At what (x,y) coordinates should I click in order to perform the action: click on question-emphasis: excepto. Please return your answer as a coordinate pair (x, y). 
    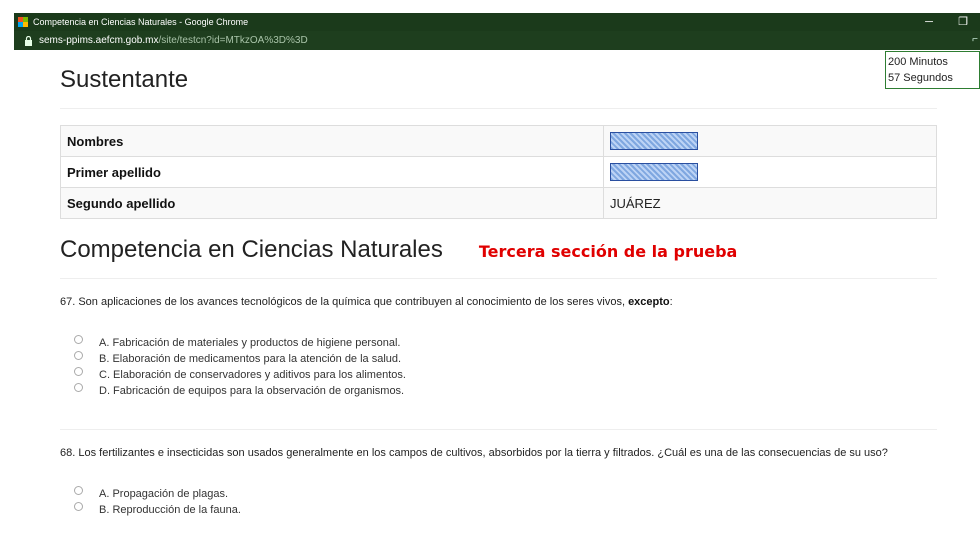
    Looking at the image, I should click on (649, 302).